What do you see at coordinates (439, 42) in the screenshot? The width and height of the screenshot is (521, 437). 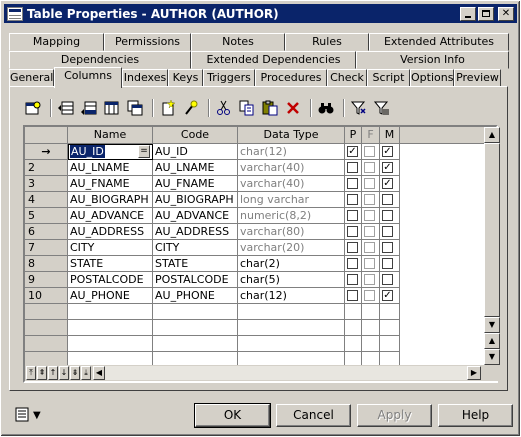 I see `tab-extended-attributes: Extended Attributes` at bounding box center [439, 42].